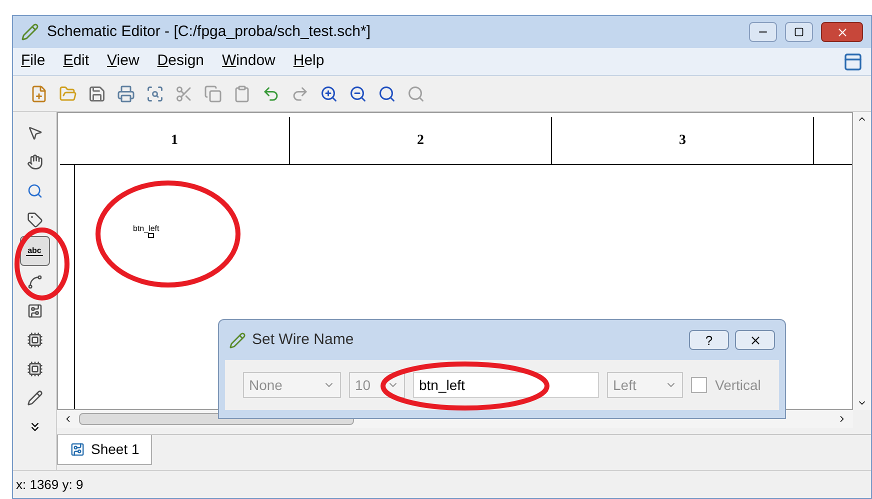 The width and height of the screenshot is (872, 499). I want to click on maximize-button, so click(799, 32).